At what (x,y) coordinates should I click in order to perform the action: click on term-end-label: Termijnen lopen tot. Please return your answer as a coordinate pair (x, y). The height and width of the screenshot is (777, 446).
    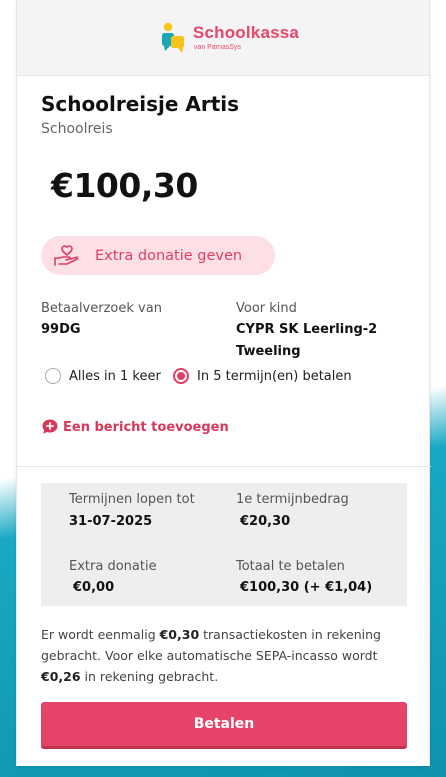
    Looking at the image, I should click on (132, 499).